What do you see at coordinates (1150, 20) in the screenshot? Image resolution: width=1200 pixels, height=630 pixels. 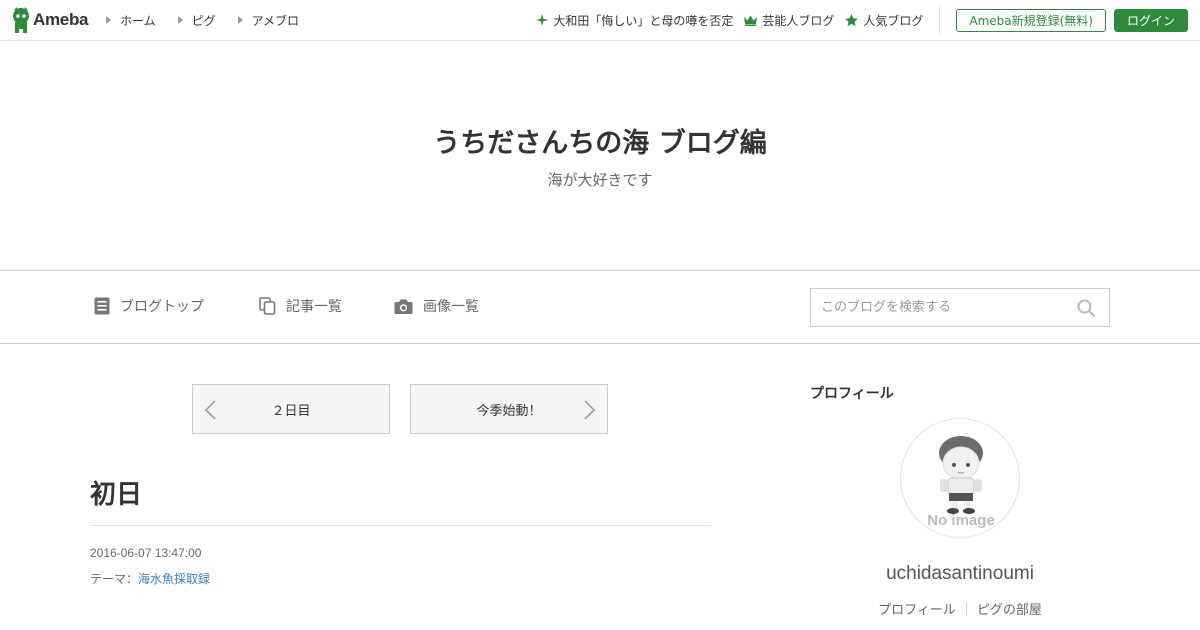 I see `login-button: ログイン` at bounding box center [1150, 20].